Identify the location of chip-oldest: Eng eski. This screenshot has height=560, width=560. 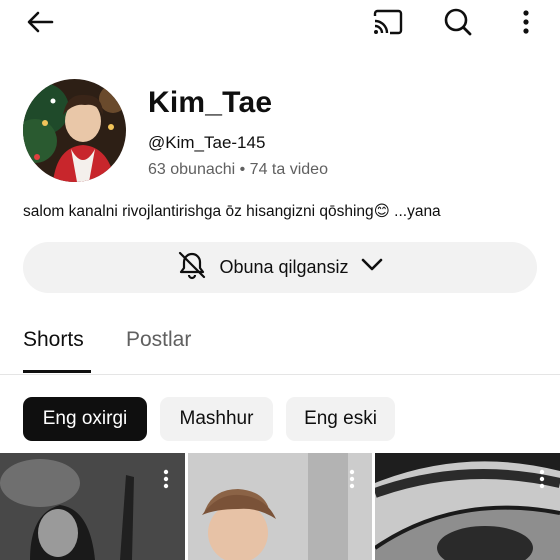
(340, 419).